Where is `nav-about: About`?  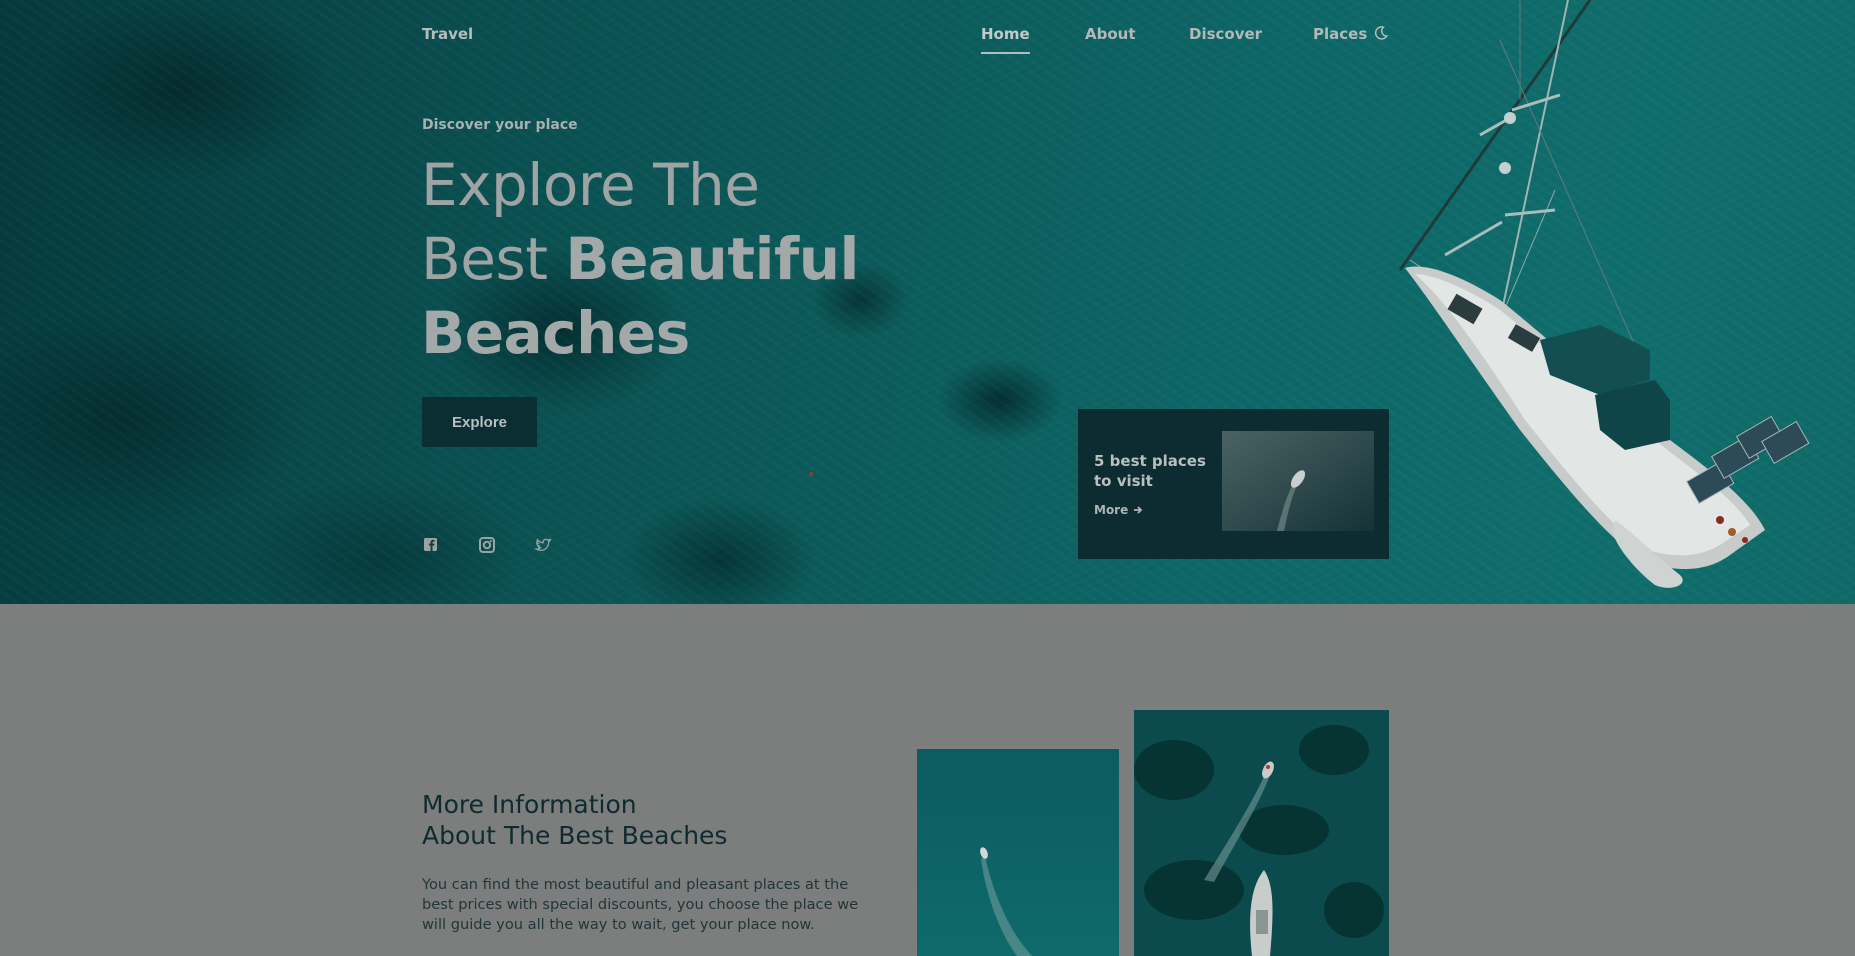 nav-about: About is located at coordinates (1110, 34).